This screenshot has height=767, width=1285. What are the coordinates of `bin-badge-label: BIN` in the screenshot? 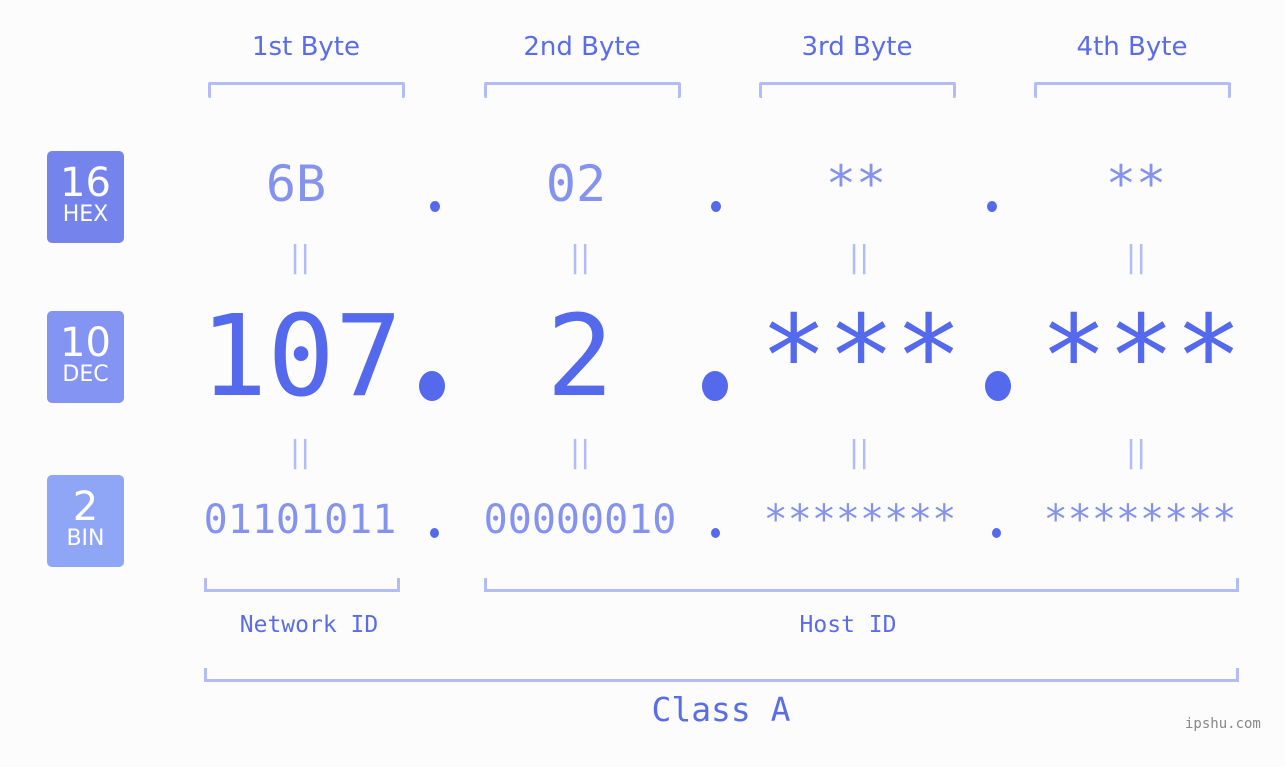 It's located at (85, 538).